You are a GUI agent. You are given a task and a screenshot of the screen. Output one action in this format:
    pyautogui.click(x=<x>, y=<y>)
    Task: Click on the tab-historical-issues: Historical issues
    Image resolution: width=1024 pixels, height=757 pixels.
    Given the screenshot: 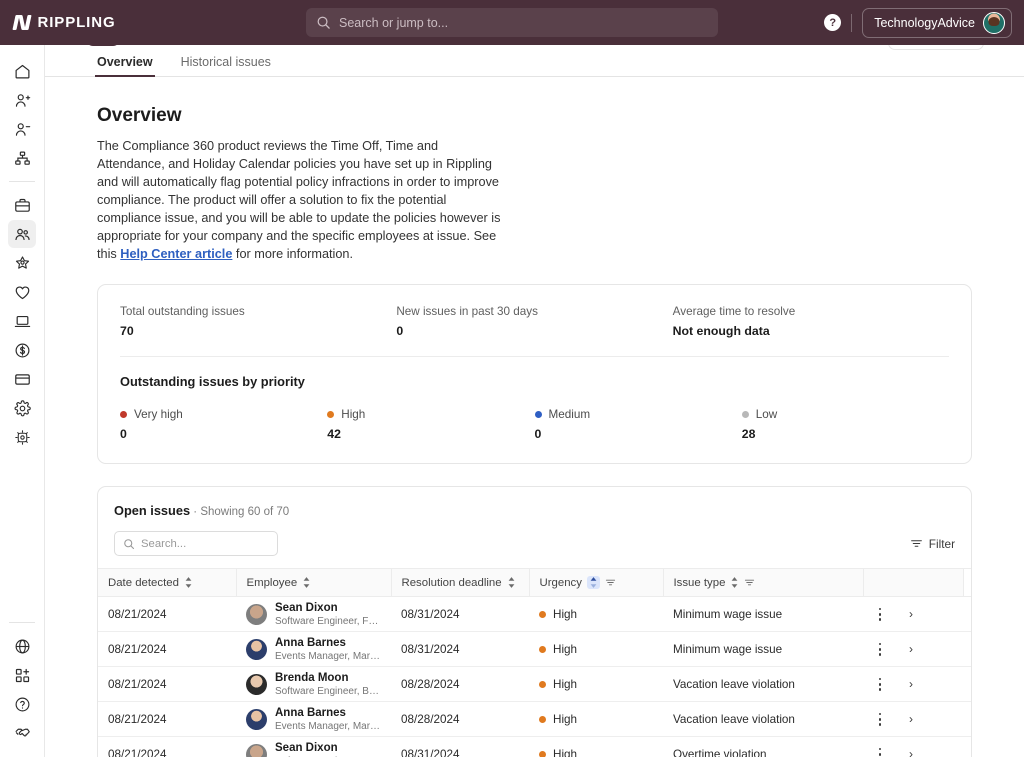 What is the action you would take?
    pyautogui.click(x=226, y=65)
    